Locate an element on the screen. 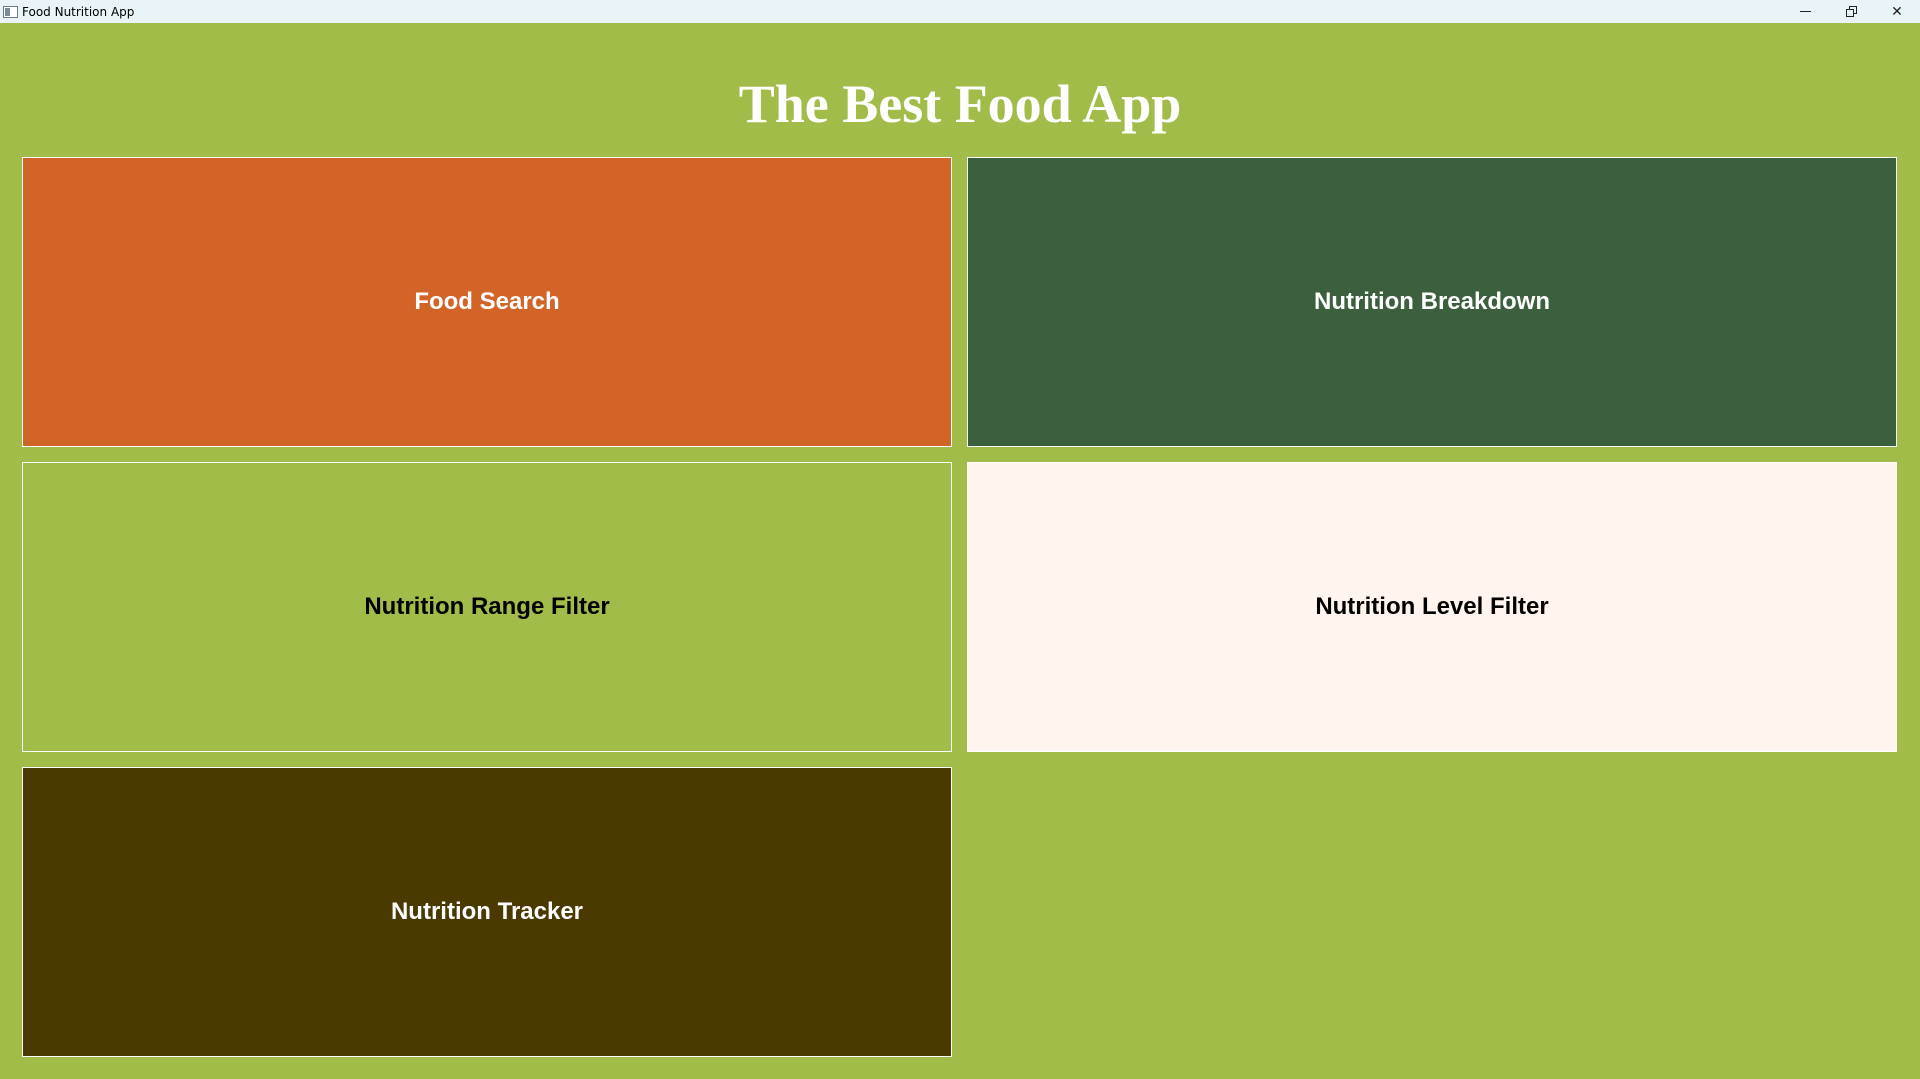  food-search-button: Food Search is located at coordinates (487, 302).